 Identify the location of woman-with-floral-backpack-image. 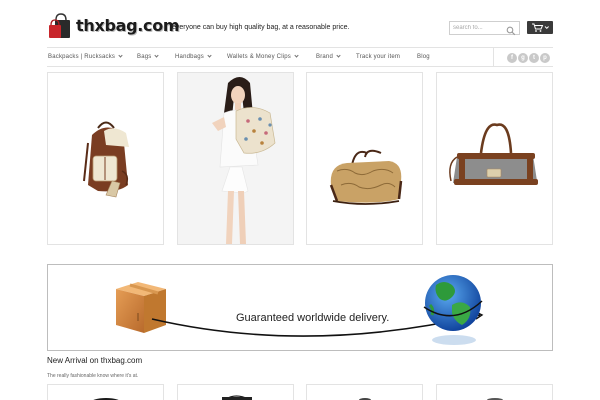
(235, 158).